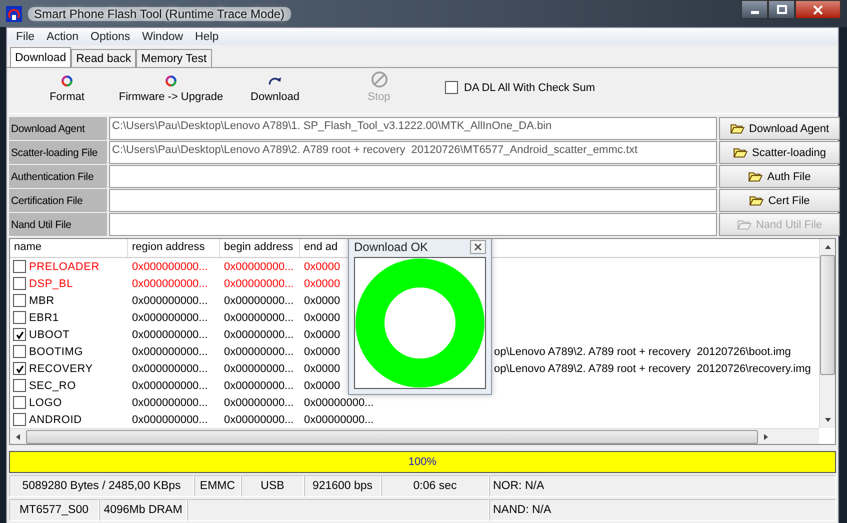  Describe the element at coordinates (275, 88) in the screenshot. I see `toolbar-button: Download` at that location.